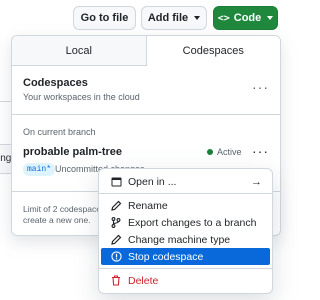 The width and height of the screenshot is (320, 300). Describe the element at coordinates (210, 152) in the screenshot. I see `status-dot-icon` at that location.